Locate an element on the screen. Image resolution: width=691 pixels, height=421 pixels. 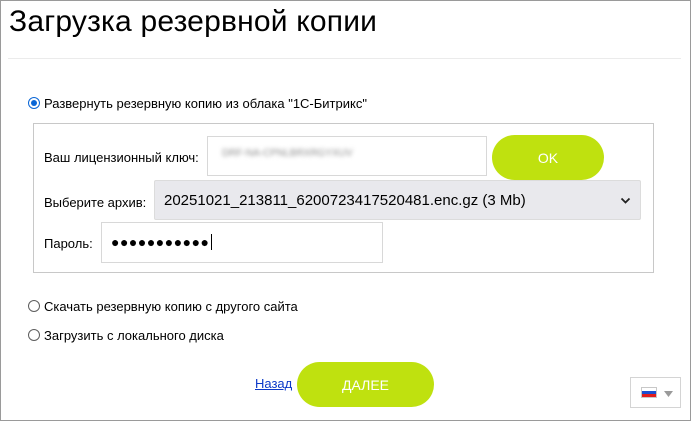
password-masked-value: ●●●●●●●●●●● is located at coordinates (160, 242).